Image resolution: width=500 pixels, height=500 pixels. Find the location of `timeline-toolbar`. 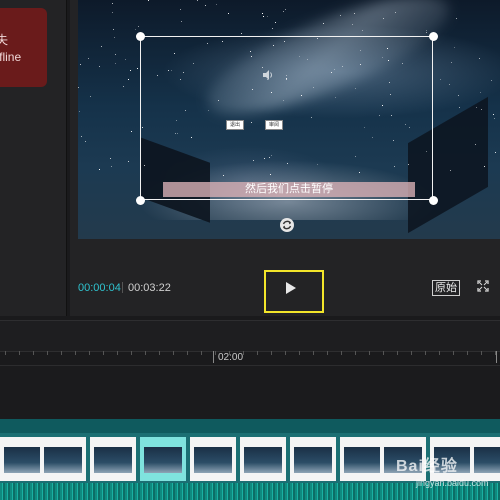

timeline-toolbar is located at coordinates (250, 336).